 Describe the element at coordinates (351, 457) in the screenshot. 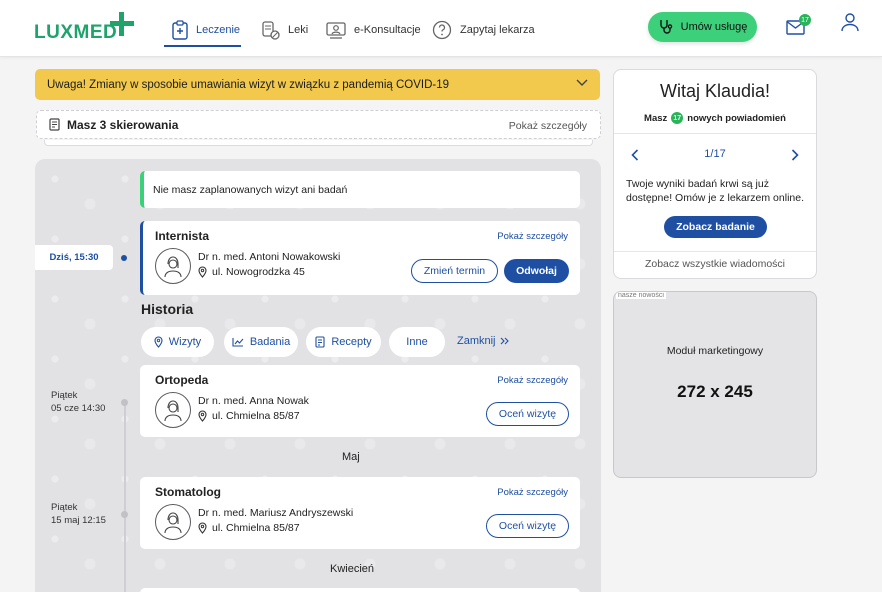

I see `month-separator: Maj` at that location.